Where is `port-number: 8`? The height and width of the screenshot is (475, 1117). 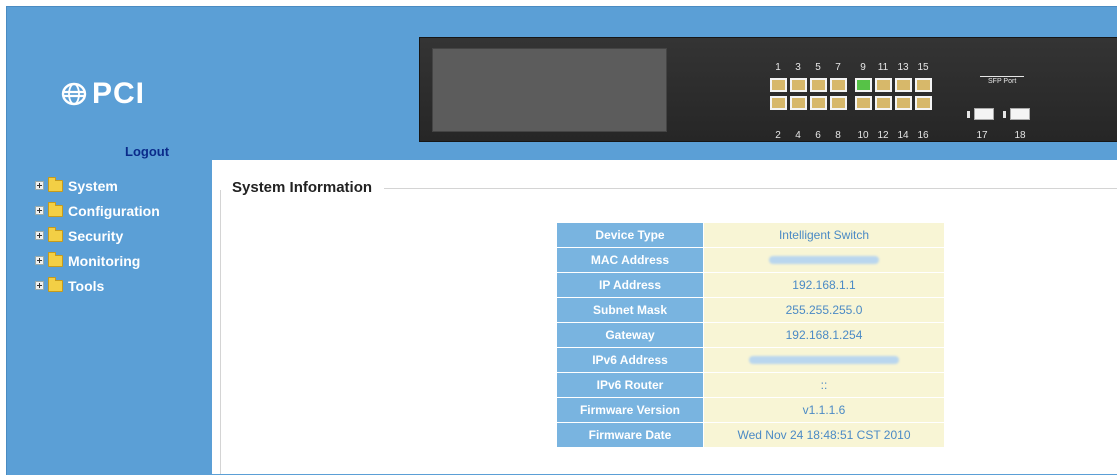 port-number: 8 is located at coordinates (838, 135).